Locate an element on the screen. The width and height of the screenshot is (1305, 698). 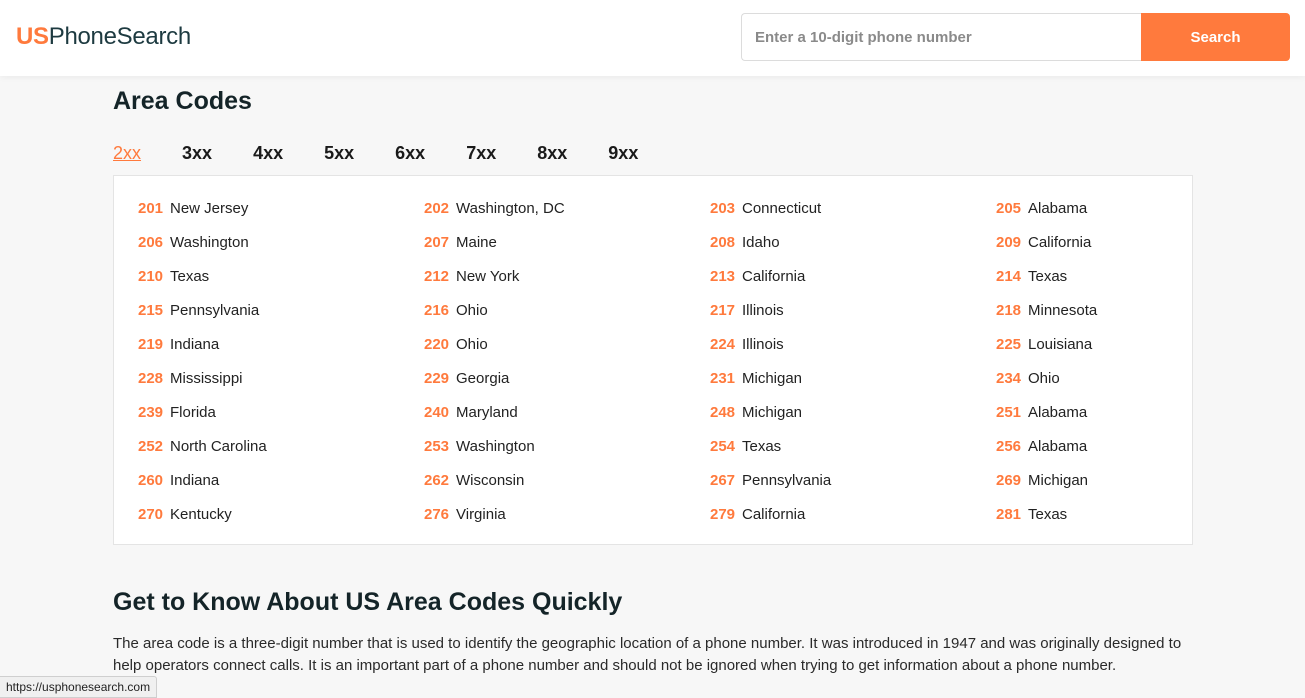
logo-us: US is located at coordinates (32, 36).